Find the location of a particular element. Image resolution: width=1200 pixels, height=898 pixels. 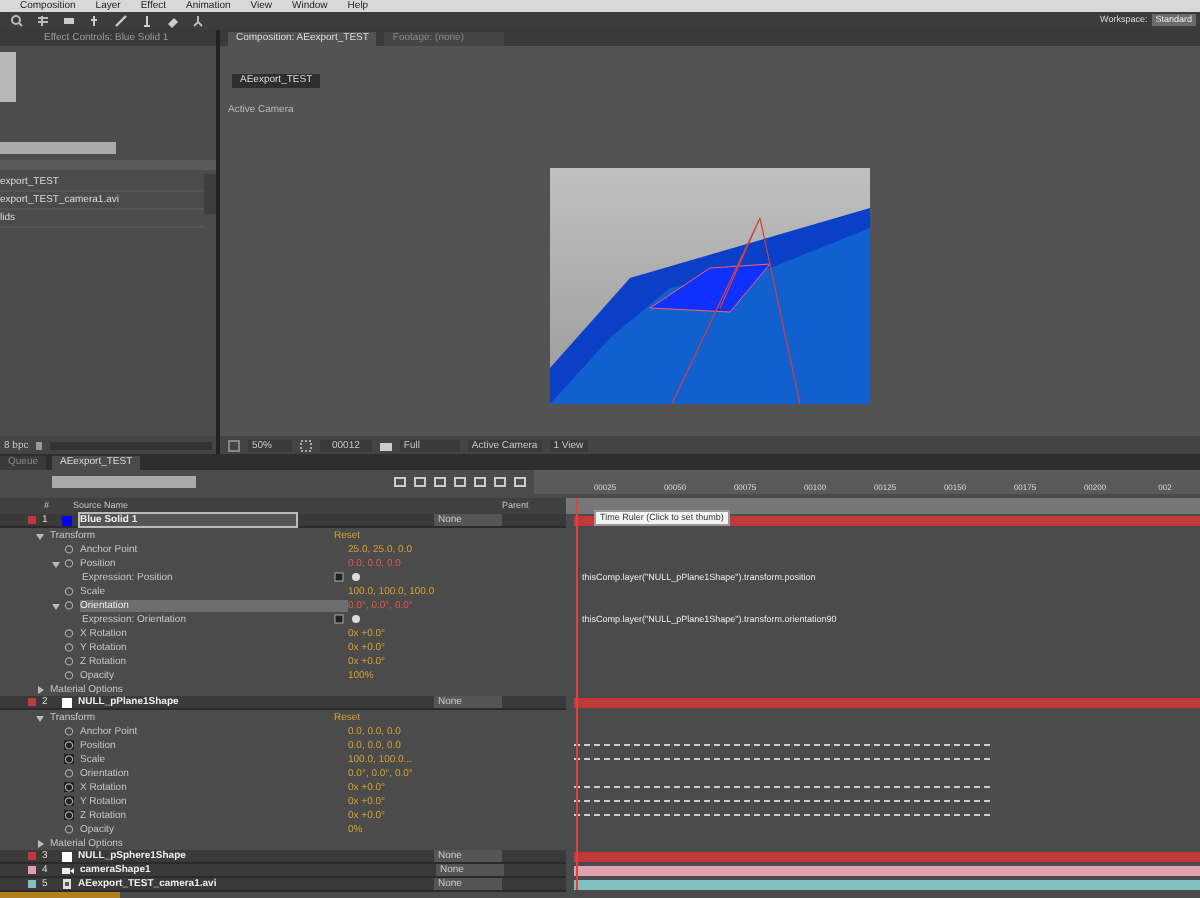

magnifier-icon is located at coordinates (17, 20).